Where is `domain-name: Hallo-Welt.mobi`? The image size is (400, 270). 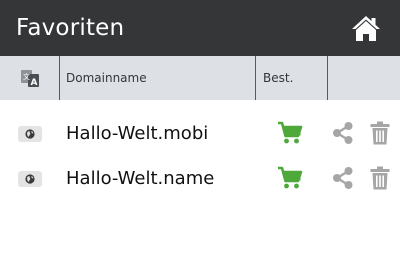
domain-name: Hallo-Welt.mobi is located at coordinates (137, 134).